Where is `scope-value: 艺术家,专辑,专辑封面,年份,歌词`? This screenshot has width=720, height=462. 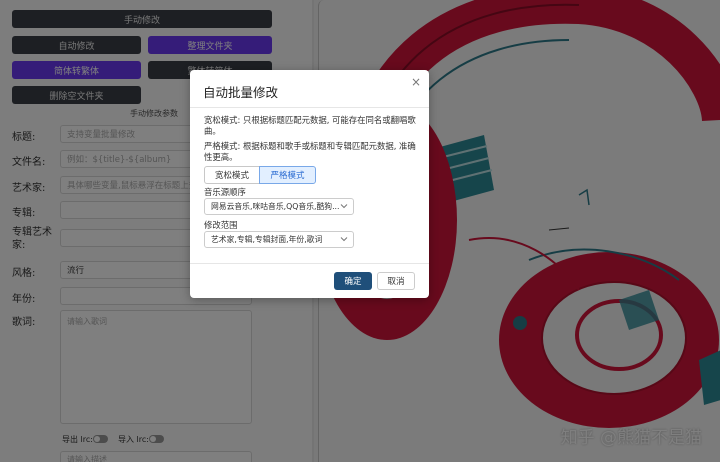 scope-value: 艺术家,专辑,专辑封面,年份,歌词 is located at coordinates (267, 239).